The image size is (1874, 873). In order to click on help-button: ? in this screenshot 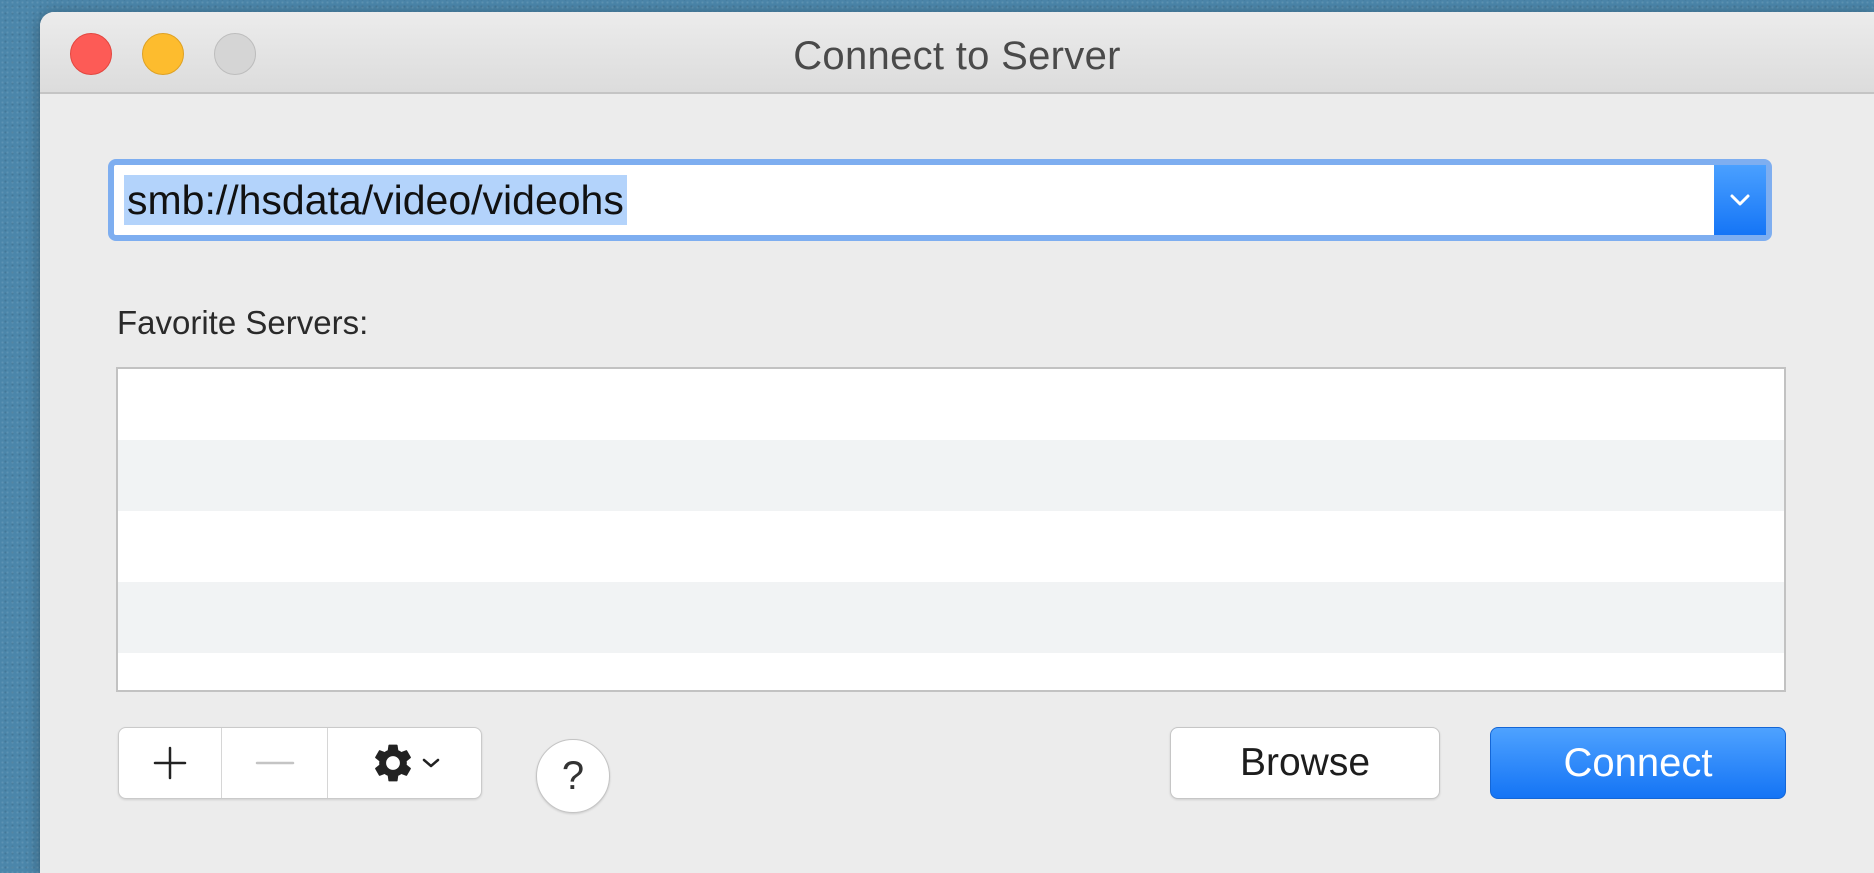, I will do `click(573, 776)`.